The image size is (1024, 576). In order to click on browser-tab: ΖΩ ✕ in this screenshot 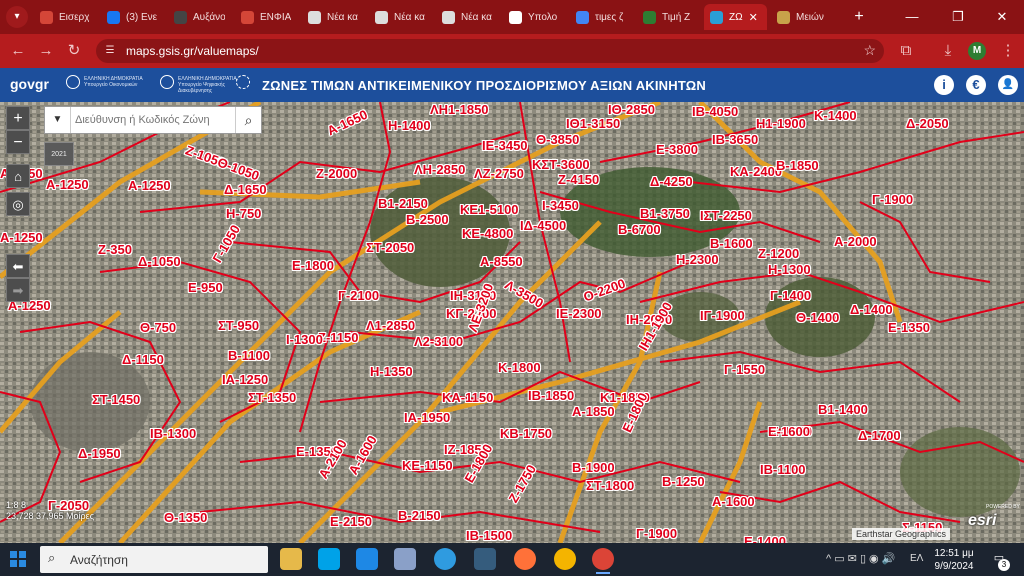, I will do `click(735, 17)`.